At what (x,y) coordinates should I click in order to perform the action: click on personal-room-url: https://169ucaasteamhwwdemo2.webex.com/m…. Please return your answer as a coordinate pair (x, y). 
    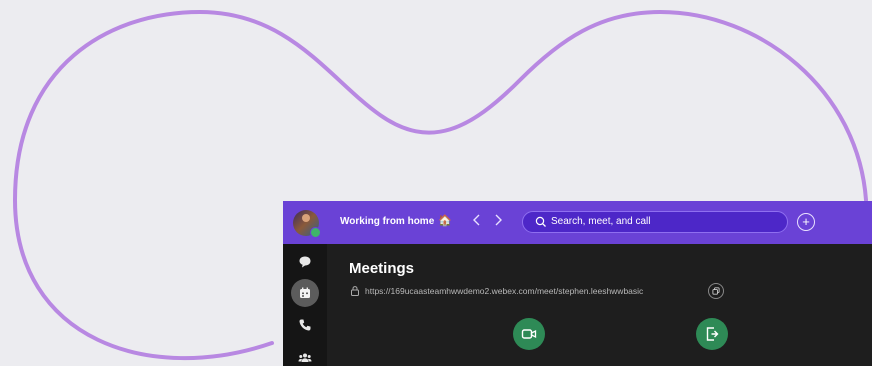
    Looking at the image, I should click on (504, 291).